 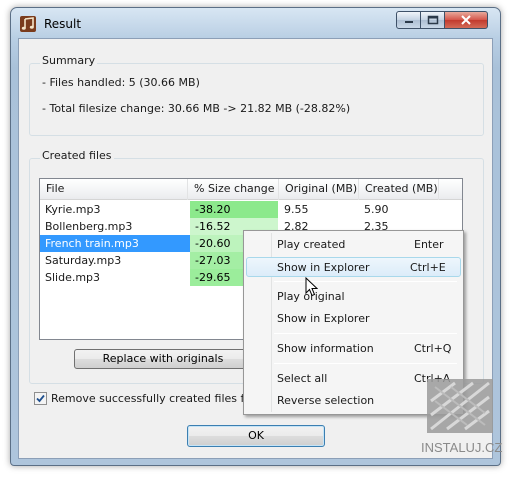 I want to click on close-button, so click(x=466, y=20).